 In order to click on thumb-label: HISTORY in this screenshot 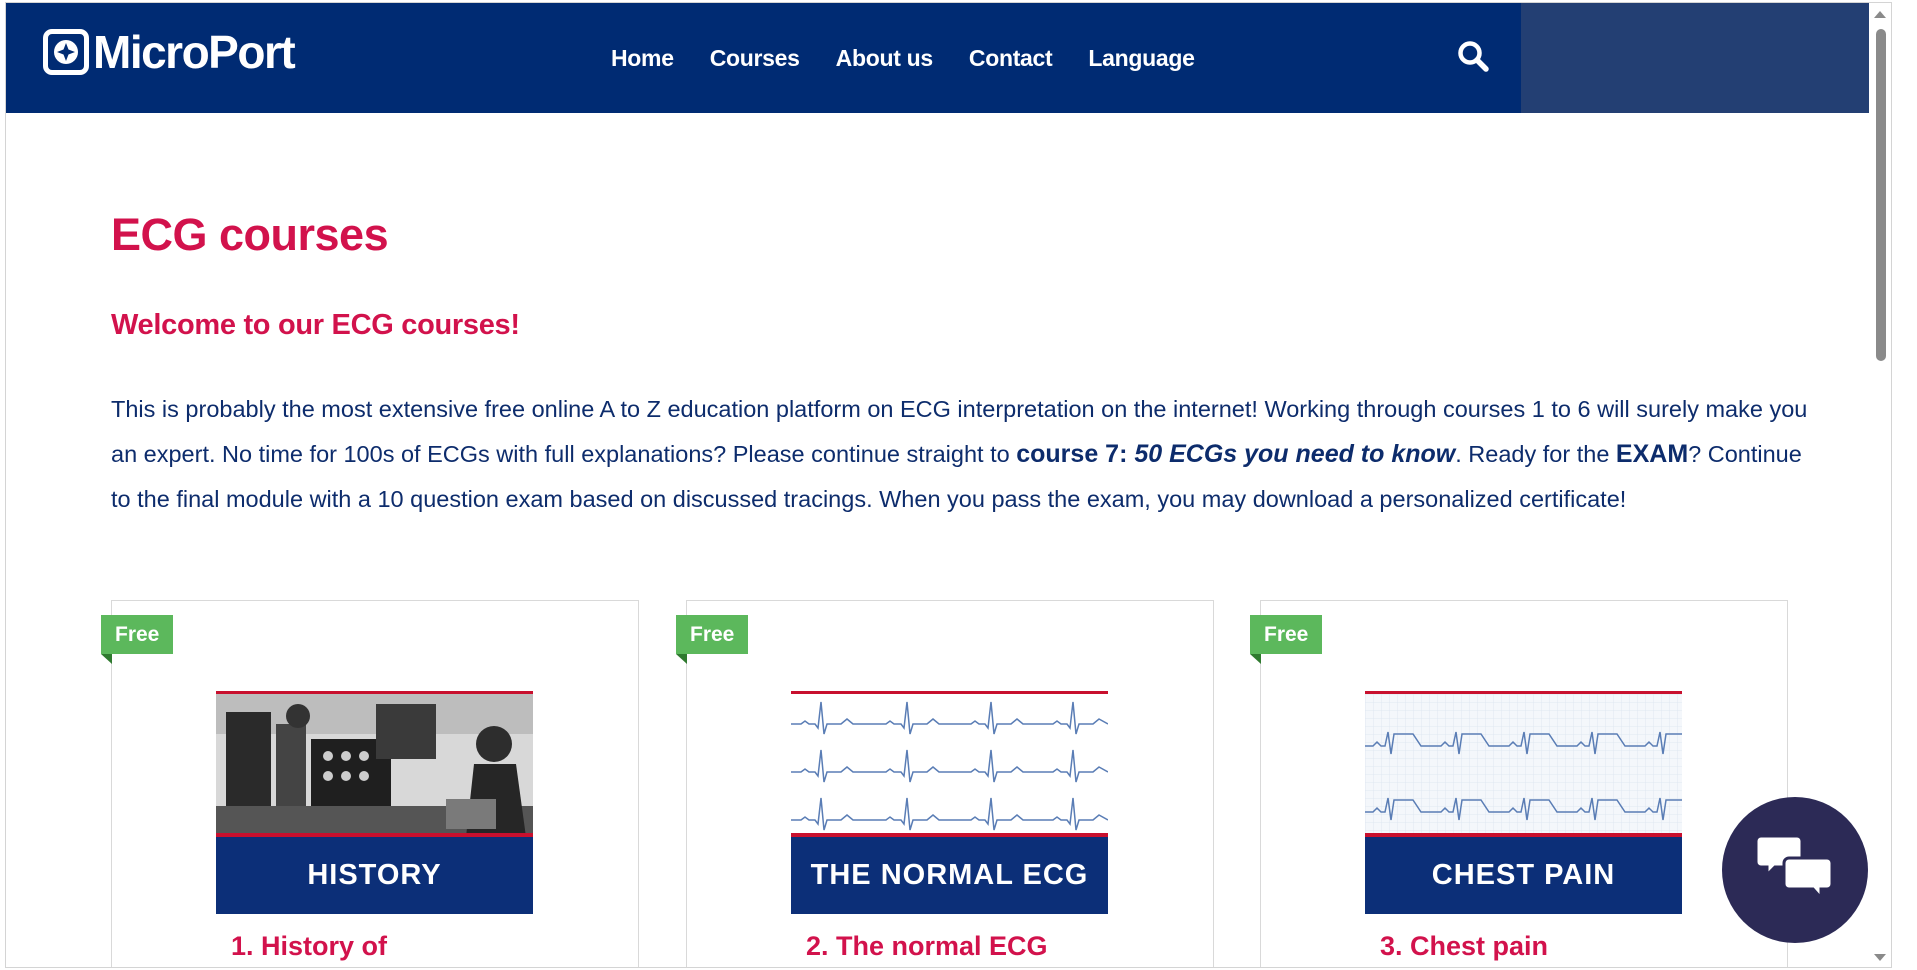, I will do `click(374, 873)`.